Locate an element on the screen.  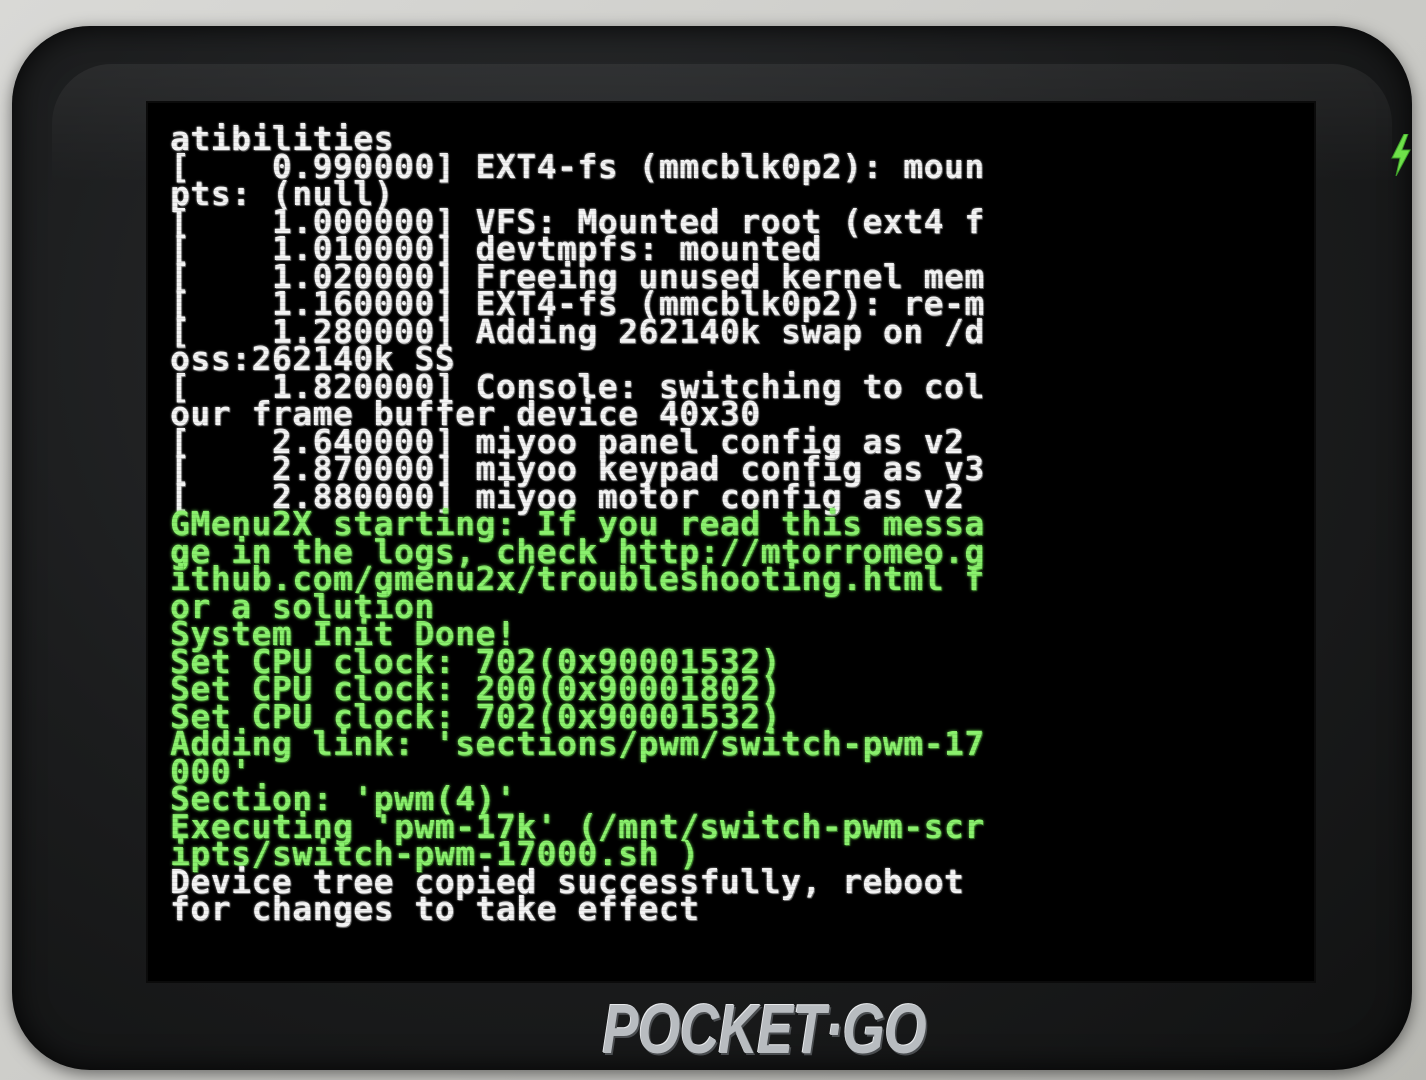
lightning-bolt-icon is located at coordinates (1401, 155).